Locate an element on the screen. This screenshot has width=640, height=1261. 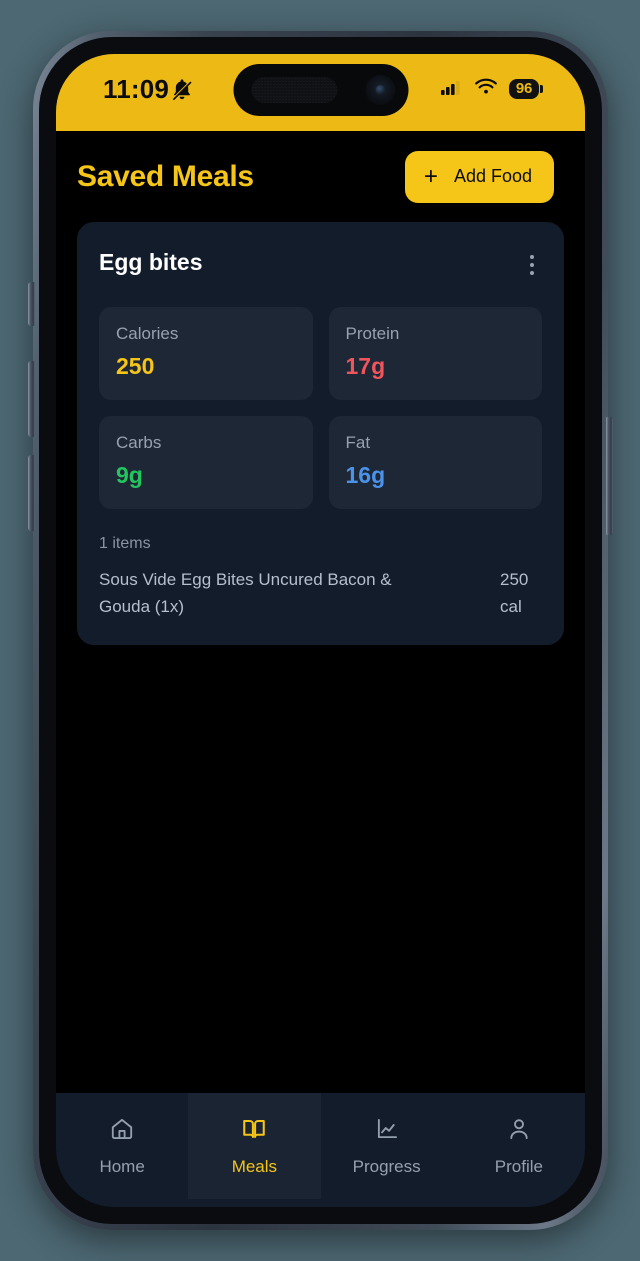
home-indicator-area is located at coordinates (320, 1203).